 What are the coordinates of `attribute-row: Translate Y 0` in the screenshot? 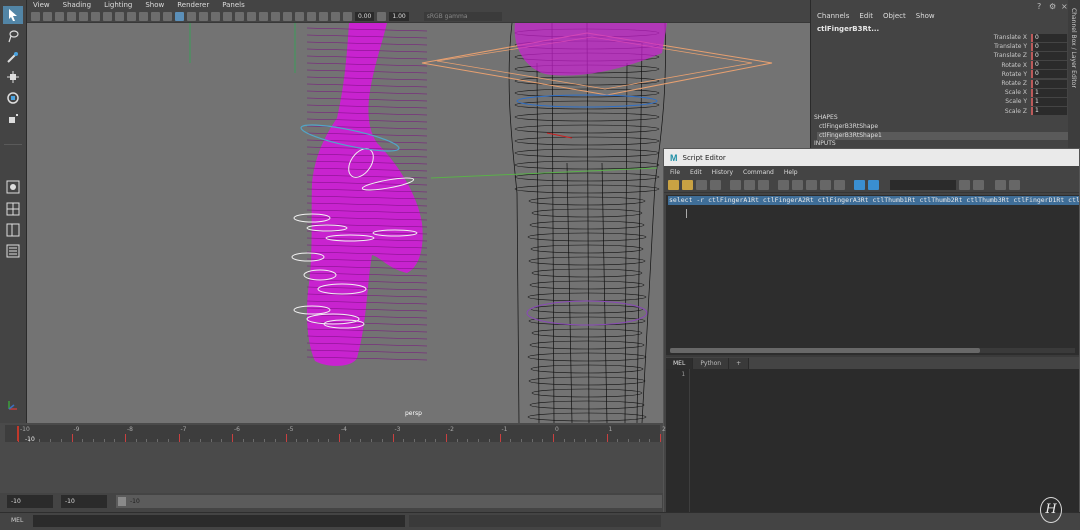 It's located at (1015, 46).